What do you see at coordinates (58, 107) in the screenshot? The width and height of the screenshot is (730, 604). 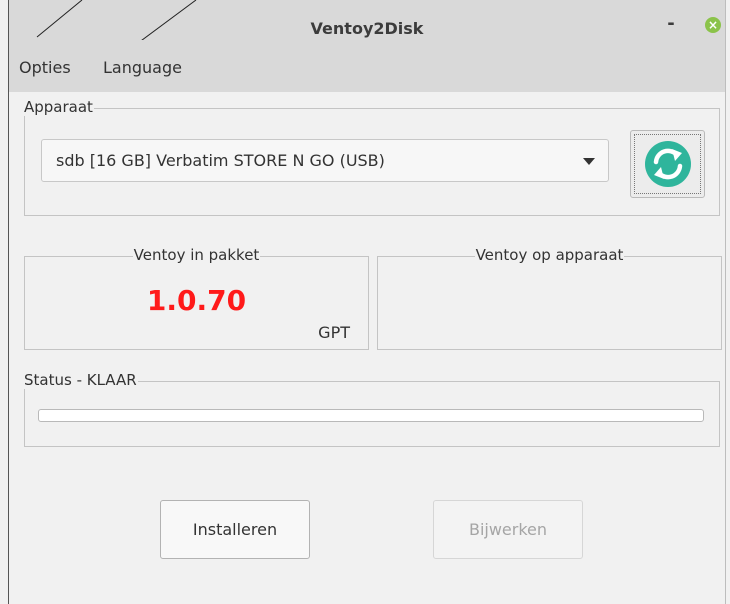 I see `device-group-label: Apparaat` at bounding box center [58, 107].